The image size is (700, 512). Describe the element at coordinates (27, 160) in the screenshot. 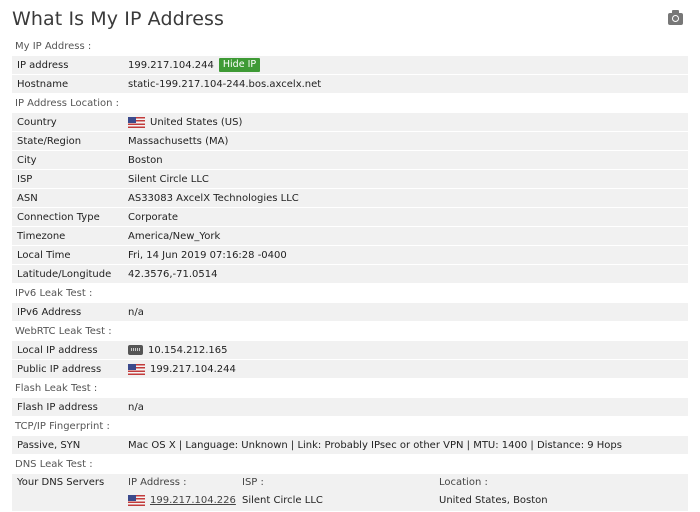

I see `city-label: City` at that location.